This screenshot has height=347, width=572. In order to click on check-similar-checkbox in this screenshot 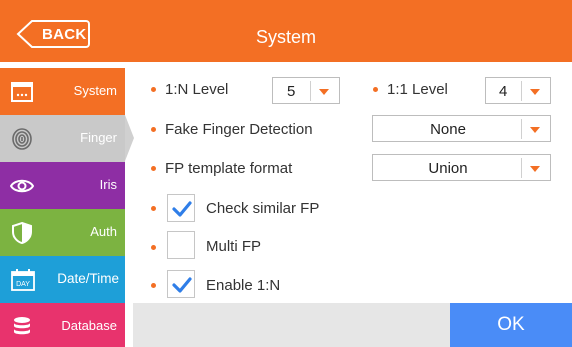, I will do `click(181, 208)`.